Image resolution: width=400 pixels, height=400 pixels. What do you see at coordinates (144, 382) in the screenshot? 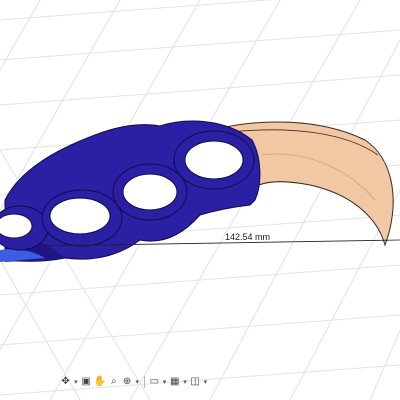
I see `toolbar-divider` at bounding box center [144, 382].